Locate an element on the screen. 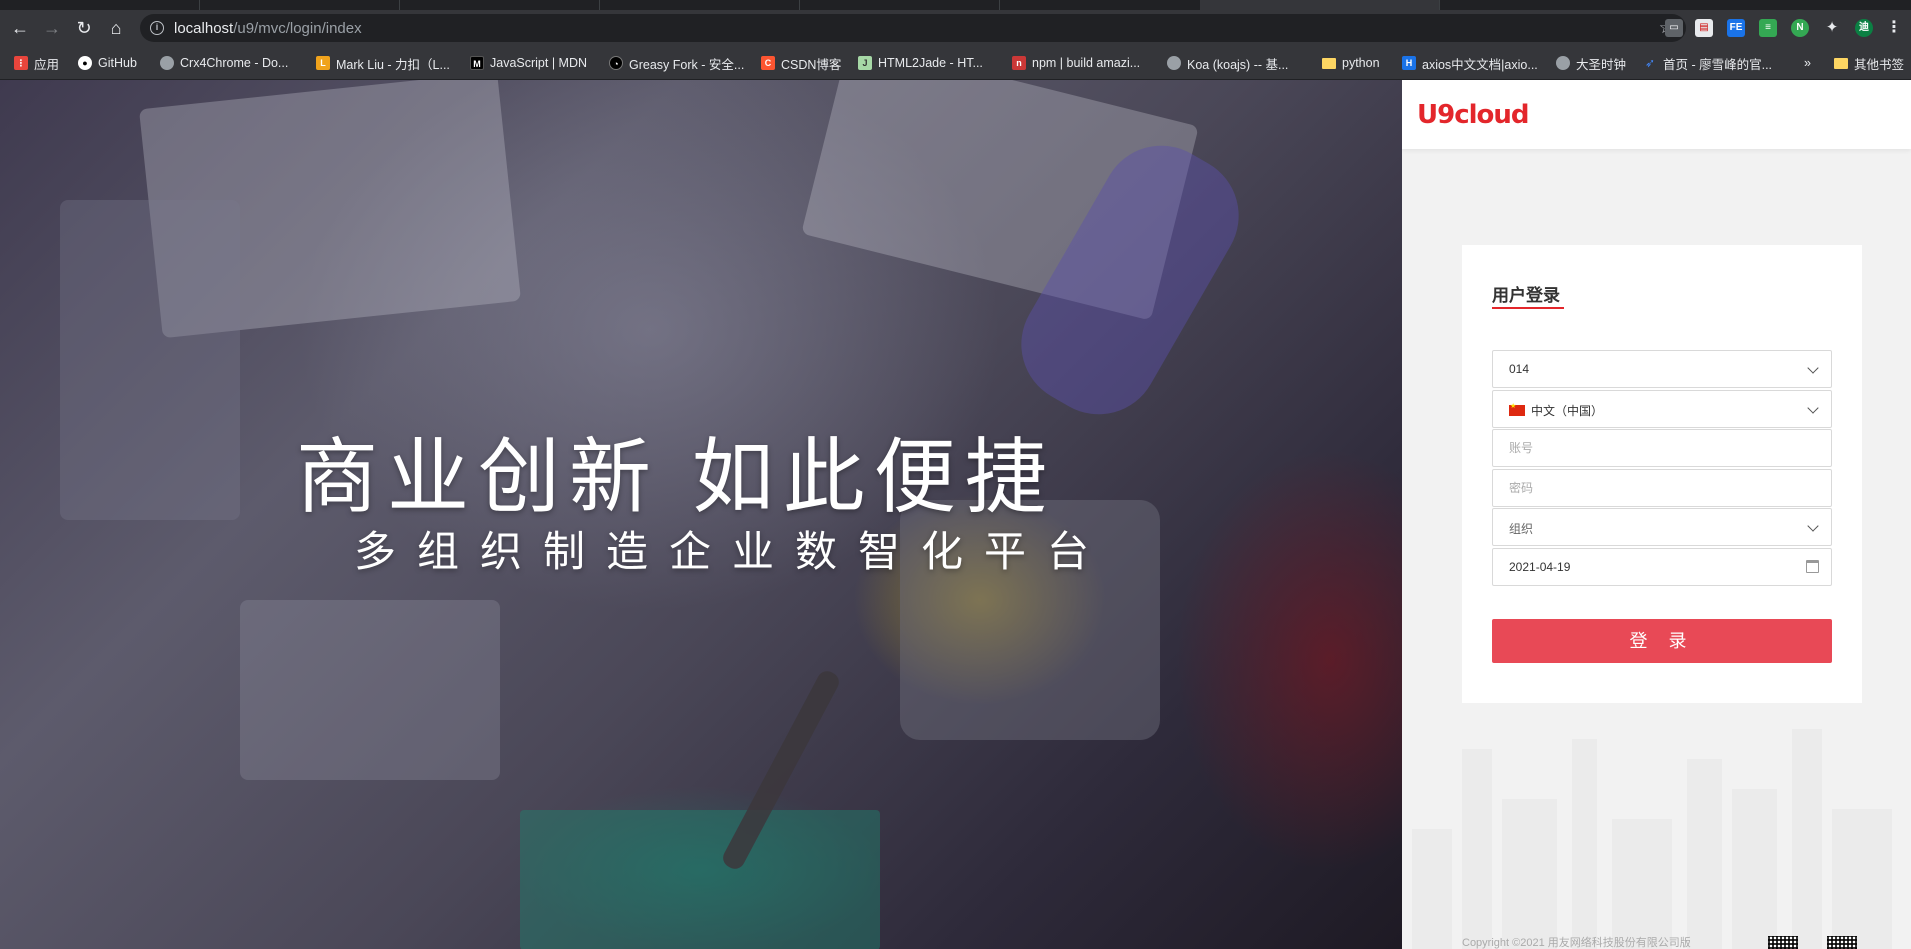 The height and width of the screenshot is (949, 1911). crx4chrome-icon is located at coordinates (167, 63).